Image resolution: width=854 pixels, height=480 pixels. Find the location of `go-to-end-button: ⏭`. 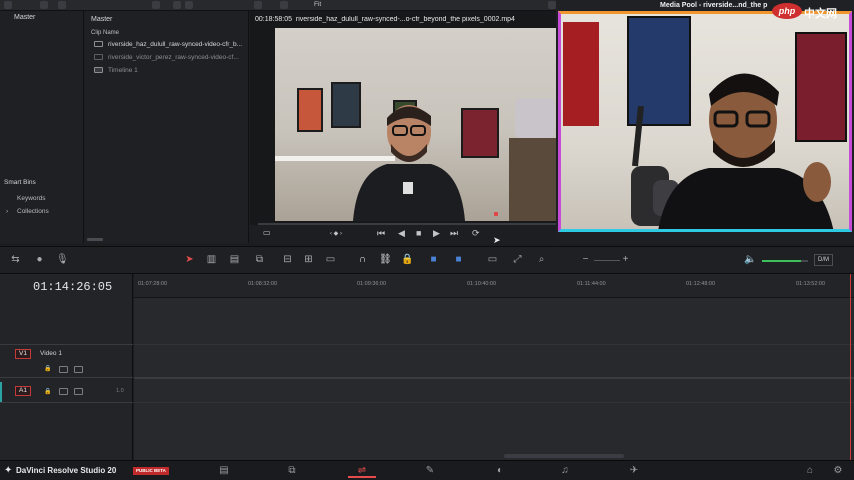

go-to-end-button: ⏭ is located at coordinates (454, 233).